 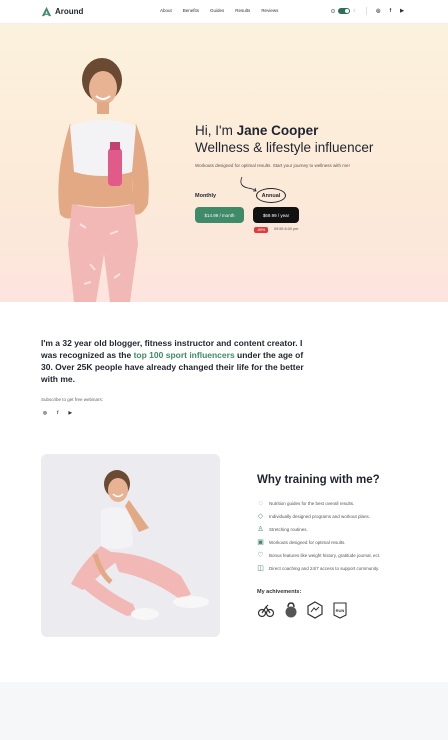 What do you see at coordinates (291, 610) in the screenshot?
I see `kettlebell-icon` at bounding box center [291, 610].